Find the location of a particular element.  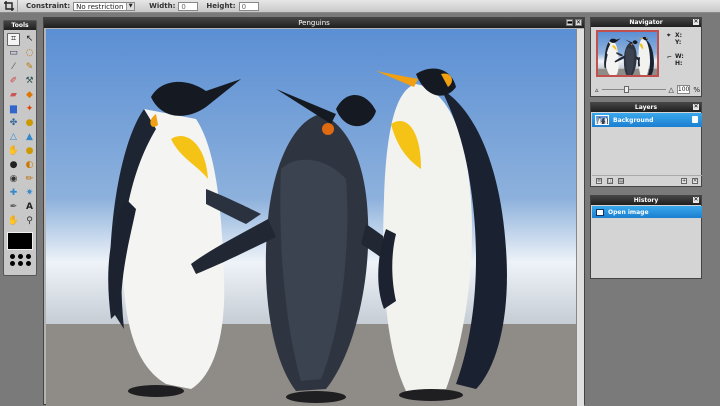

eyedropper-icon: ✚ is located at coordinates (13, 193).